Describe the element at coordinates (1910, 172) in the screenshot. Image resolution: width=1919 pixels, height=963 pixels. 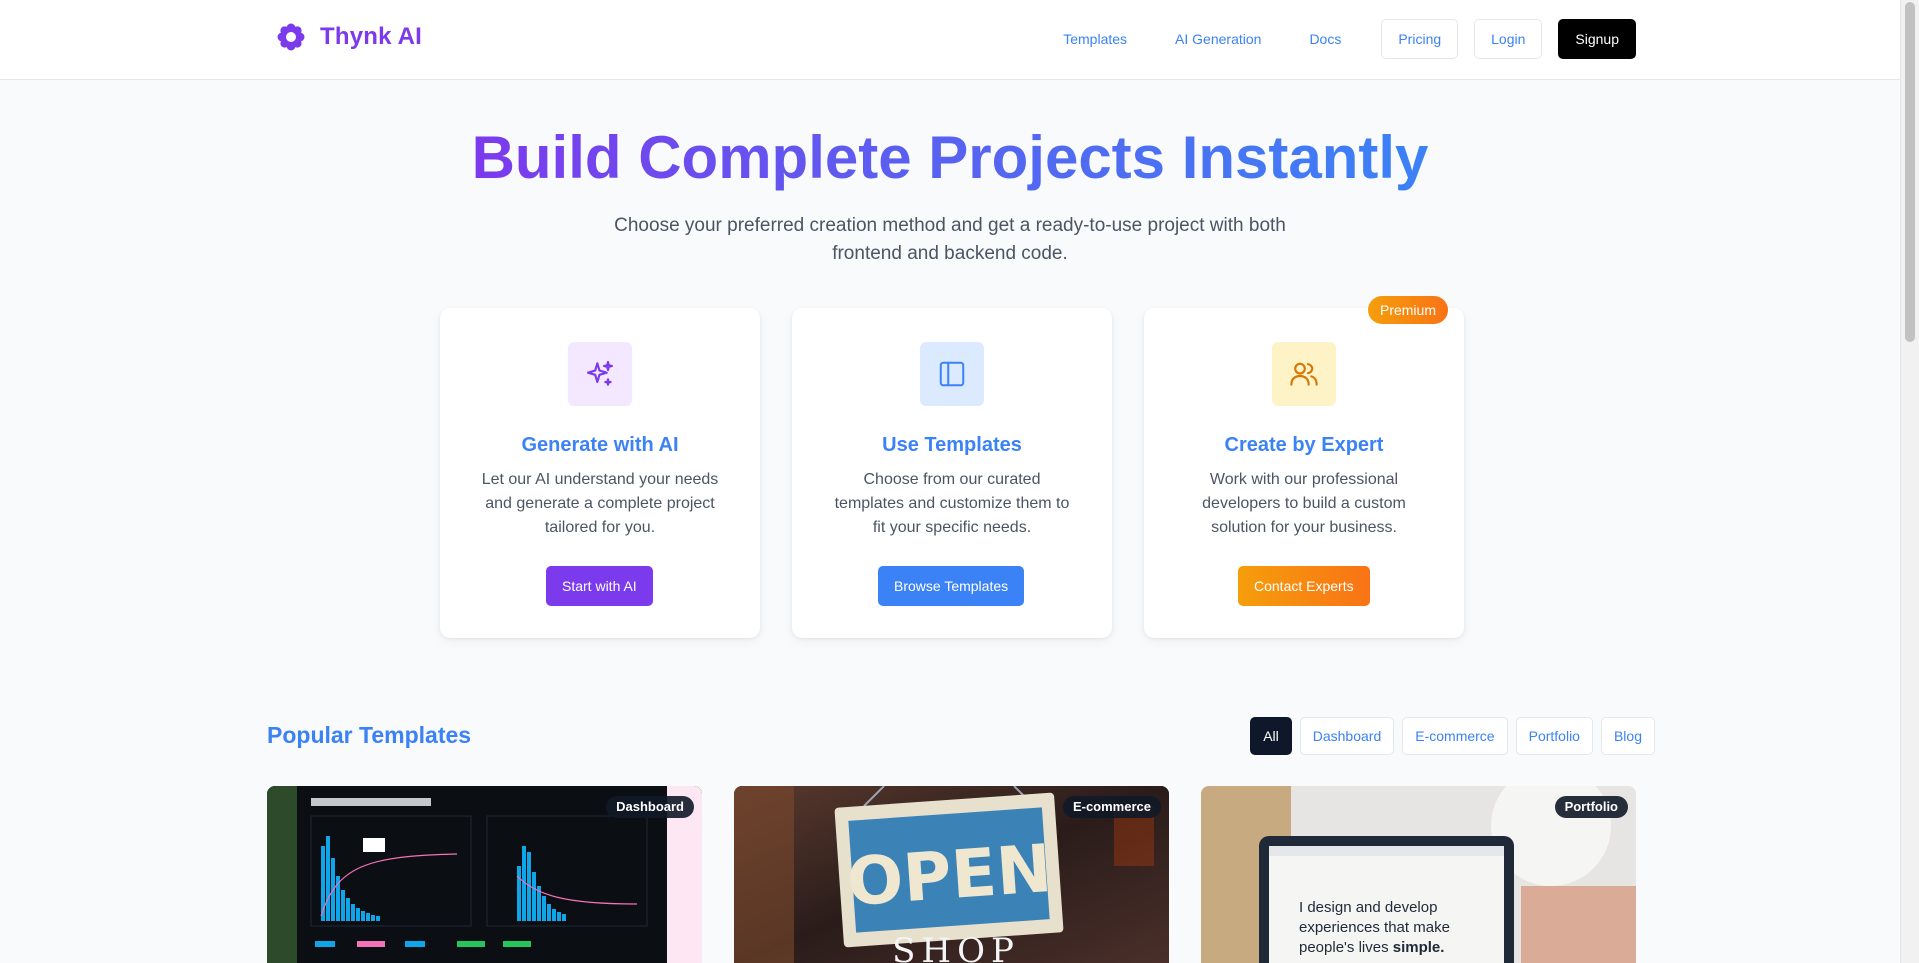
I see `scrollbar-thumb` at that location.